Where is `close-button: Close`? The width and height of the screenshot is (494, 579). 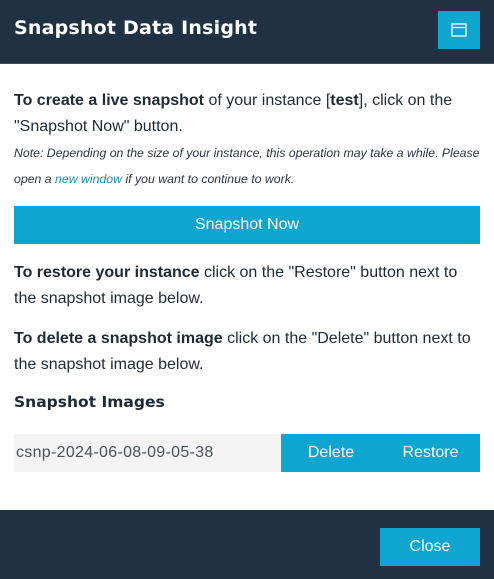
close-button: Close is located at coordinates (430, 547).